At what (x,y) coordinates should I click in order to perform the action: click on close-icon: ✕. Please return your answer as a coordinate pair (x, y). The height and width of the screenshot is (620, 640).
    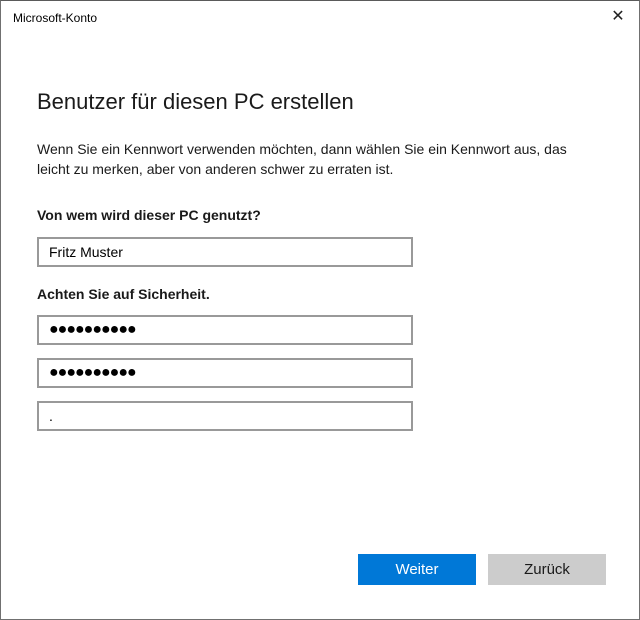
    Looking at the image, I should click on (618, 17).